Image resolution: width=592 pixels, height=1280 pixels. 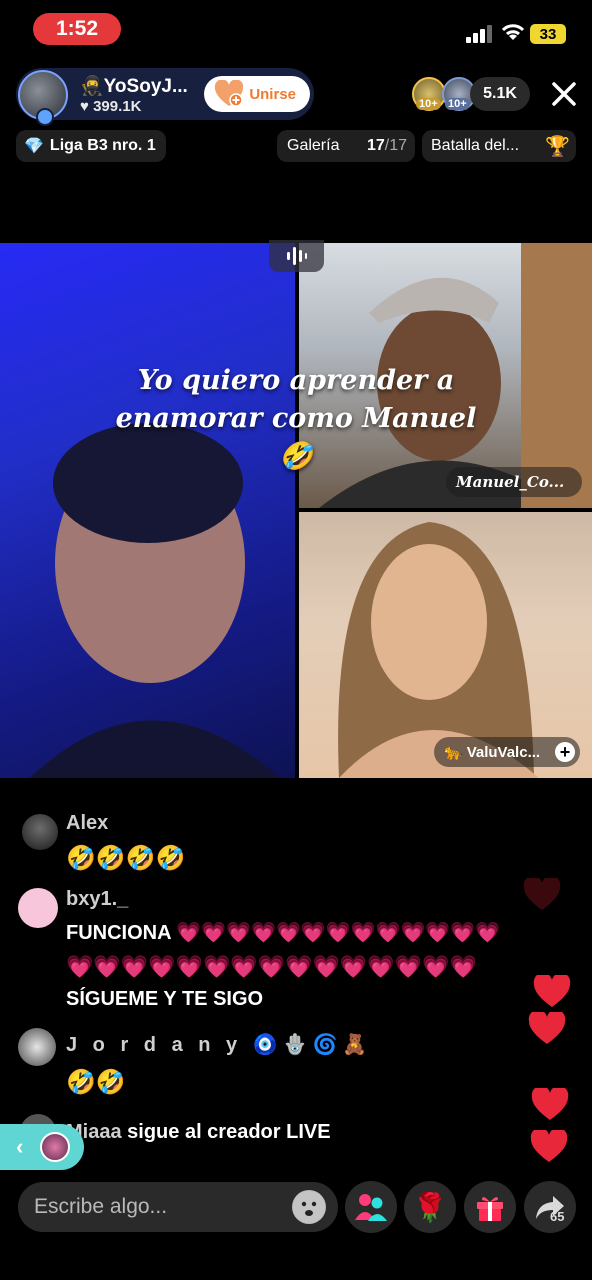 I want to click on leopard-icon: 🐆, so click(x=453, y=752).